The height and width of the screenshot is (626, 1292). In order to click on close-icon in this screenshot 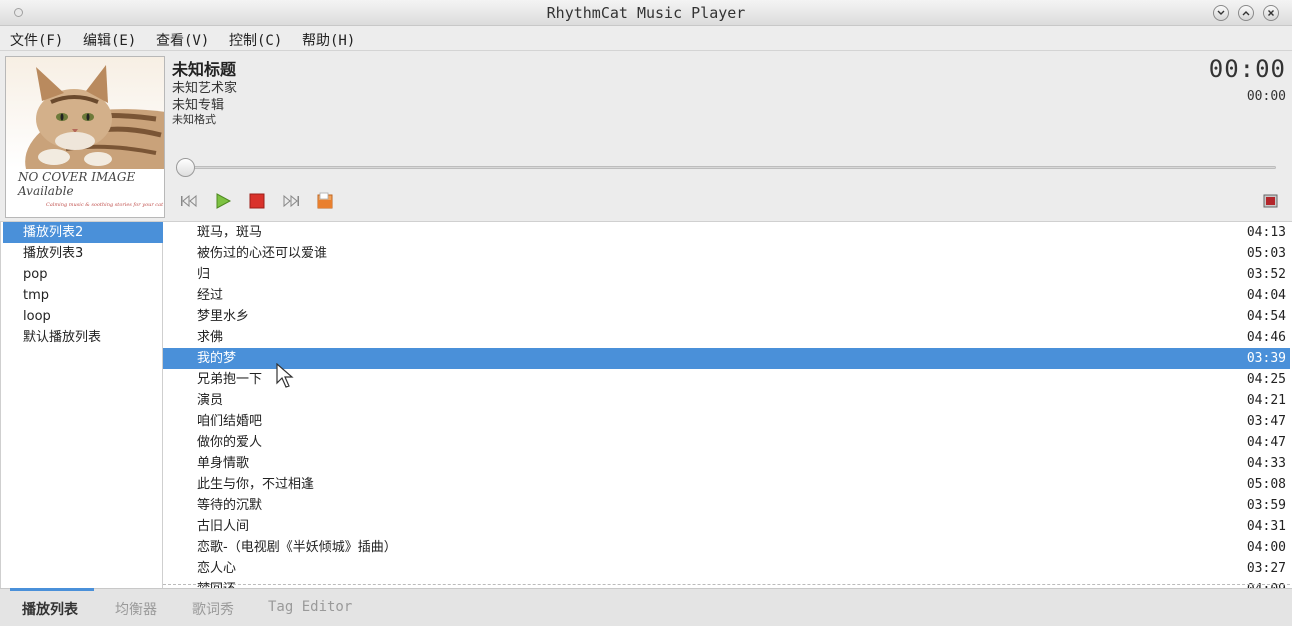, I will do `click(1271, 13)`.